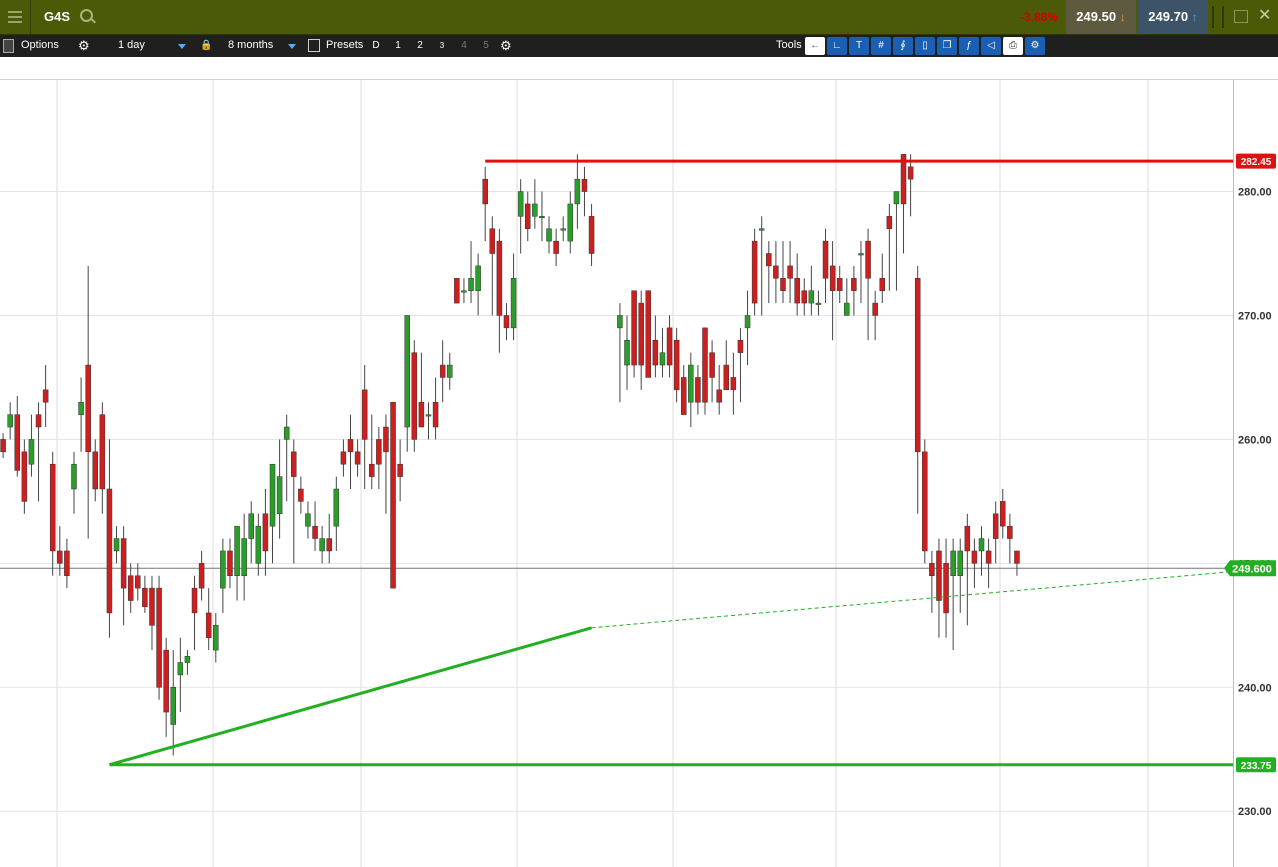  What do you see at coordinates (1256, 162) in the screenshot?
I see `resistance-badge-text: 282.45` at bounding box center [1256, 162].